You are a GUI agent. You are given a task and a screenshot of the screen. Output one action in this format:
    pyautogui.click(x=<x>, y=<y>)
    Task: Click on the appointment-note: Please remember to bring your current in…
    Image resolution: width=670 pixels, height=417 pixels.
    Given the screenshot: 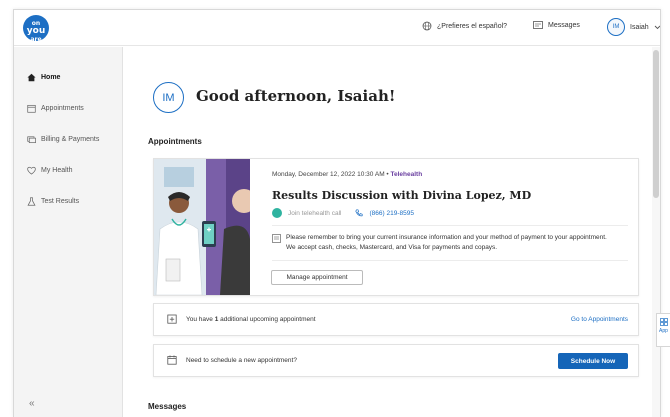 What is the action you would take?
    pyautogui.click(x=442, y=243)
    